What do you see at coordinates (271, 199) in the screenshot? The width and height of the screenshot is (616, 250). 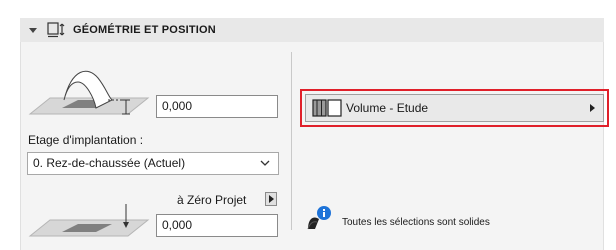 I see `reference-menu-button` at bounding box center [271, 199].